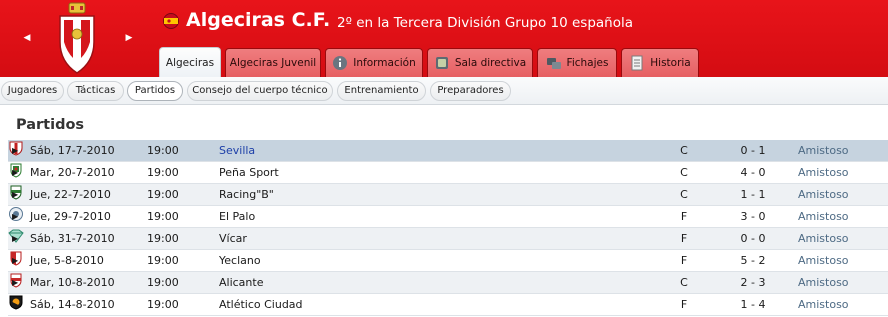 This screenshot has height=317, width=888. What do you see at coordinates (72, 150) in the screenshot?
I see `match-date: Sáb, 17-7-2010` at bounding box center [72, 150].